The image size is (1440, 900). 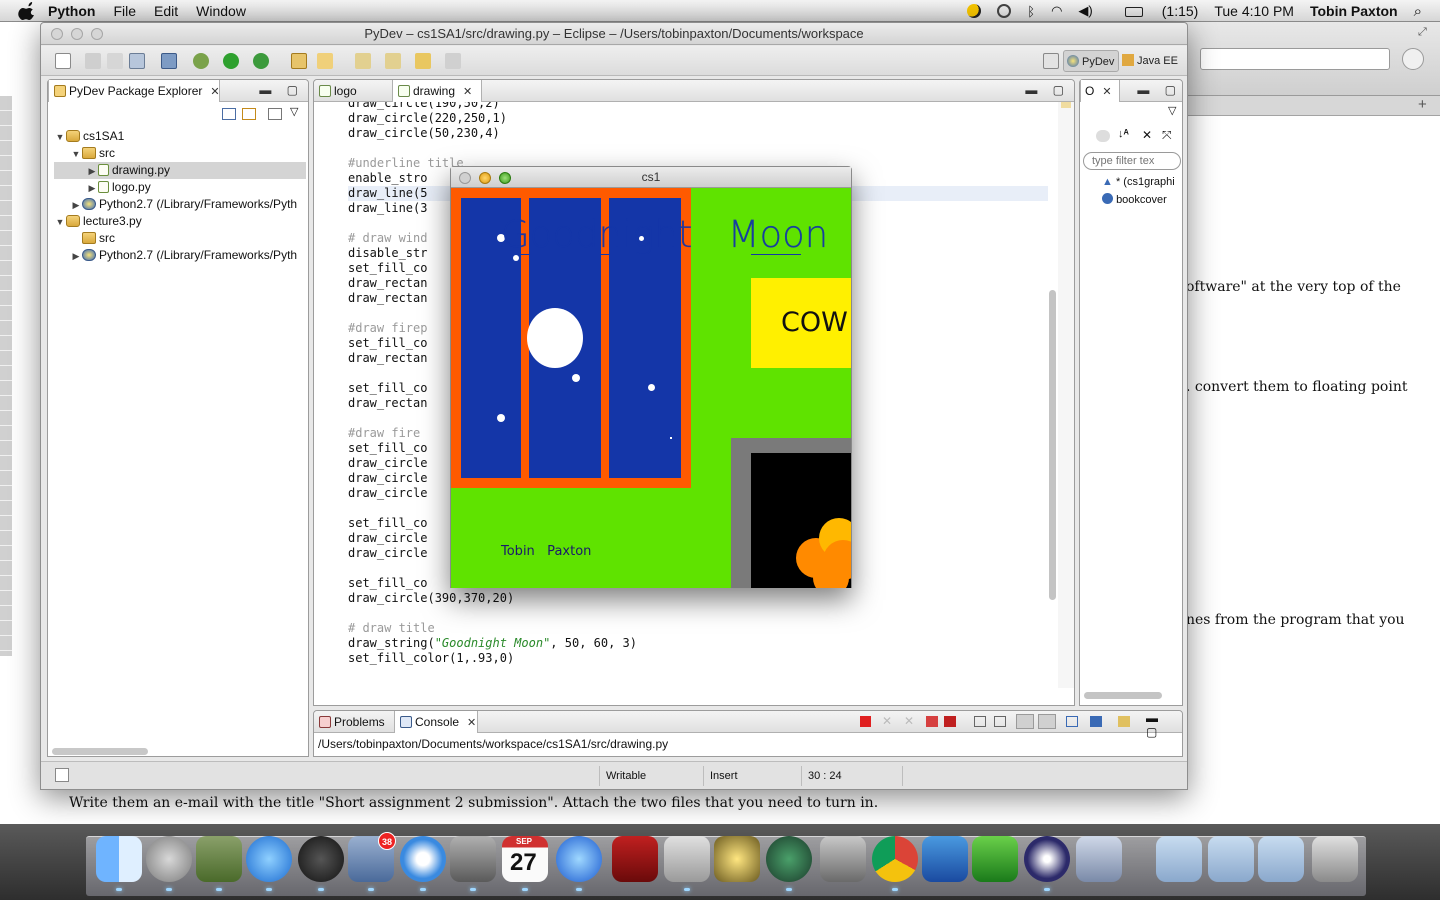 I want to click on excel-icon, so click(x=995, y=859).